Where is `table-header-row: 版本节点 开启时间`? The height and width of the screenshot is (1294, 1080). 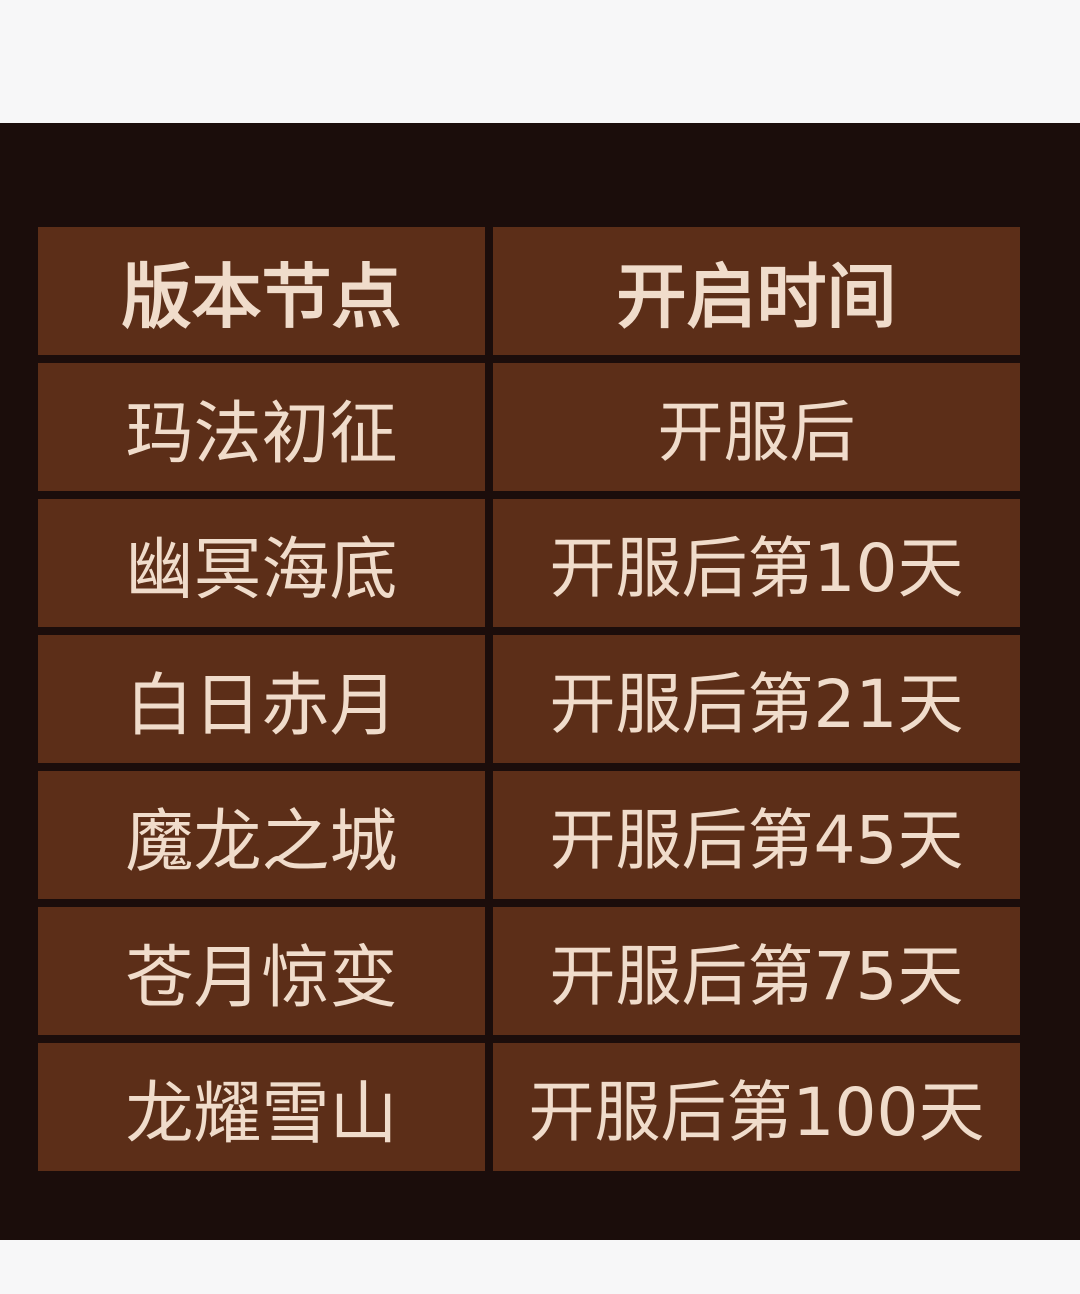
table-header-row: 版本节点 开启时间 is located at coordinates (530, 291).